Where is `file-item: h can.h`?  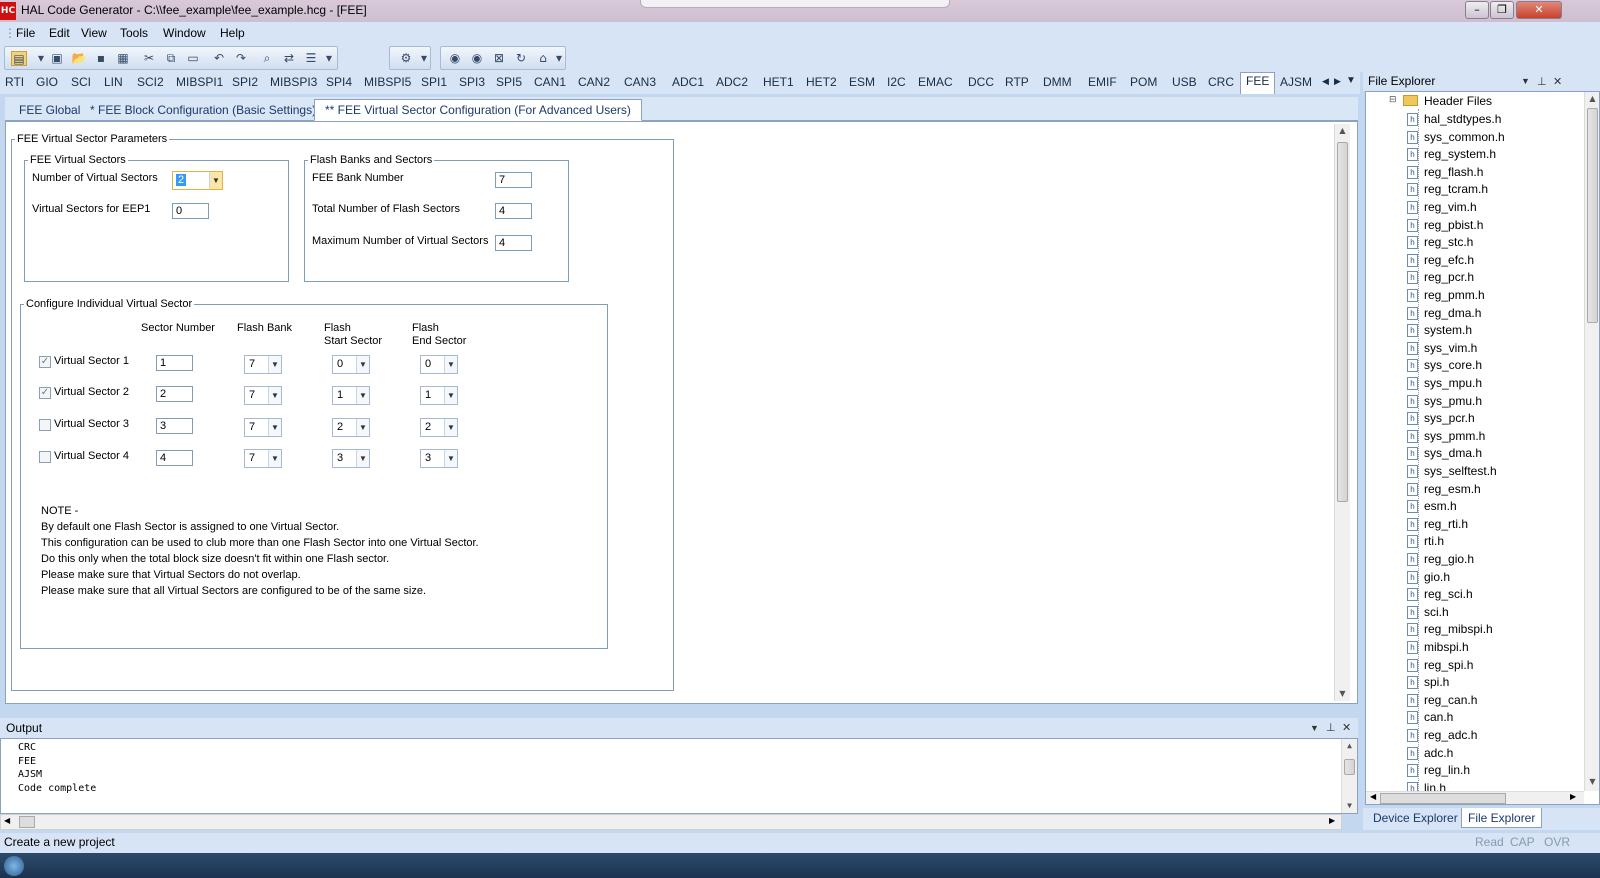
file-item: h can.h is located at coordinates (1430, 717).